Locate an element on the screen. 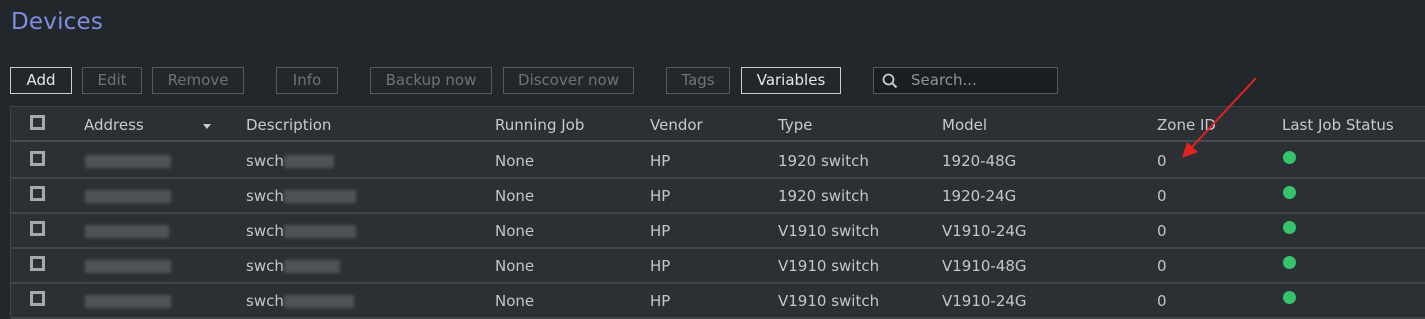 This screenshot has width=1425, height=319. edit-button: Edit is located at coordinates (112, 80).